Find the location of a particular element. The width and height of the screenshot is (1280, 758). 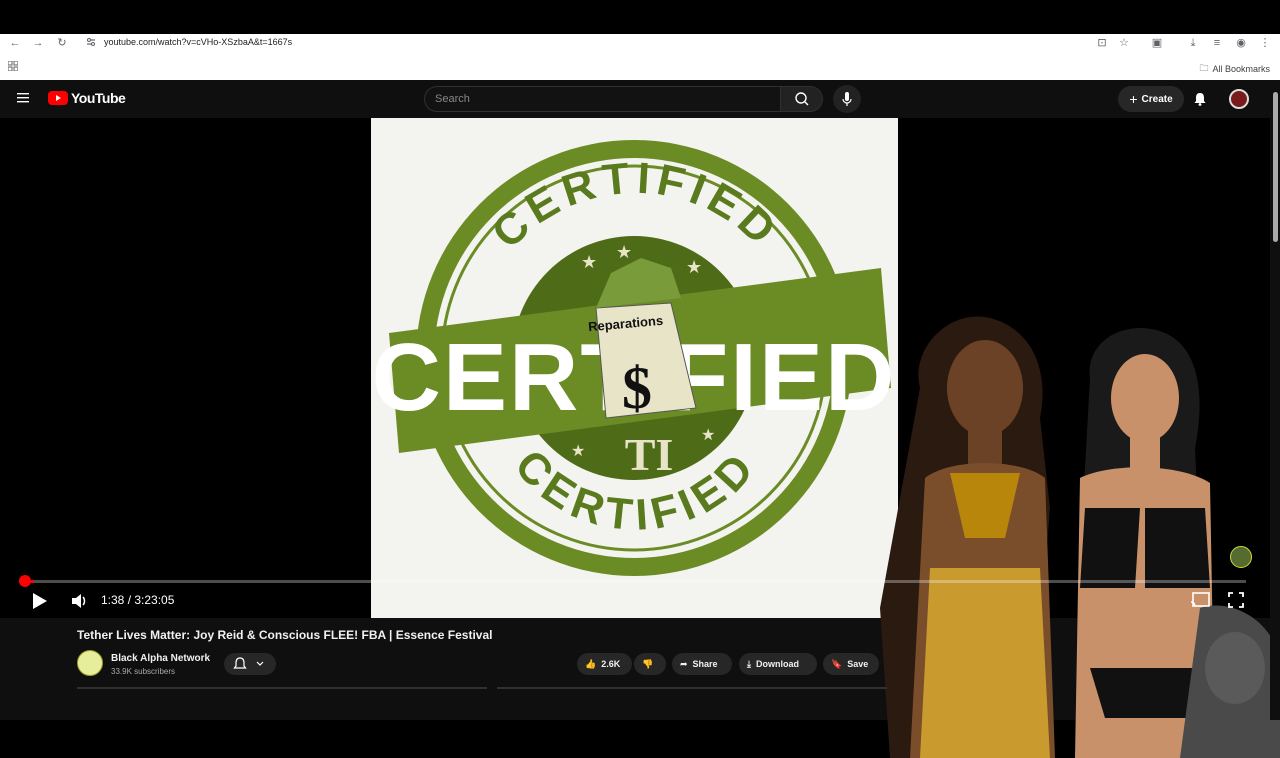

youtube-logo: YouTube is located at coordinates (87, 98).